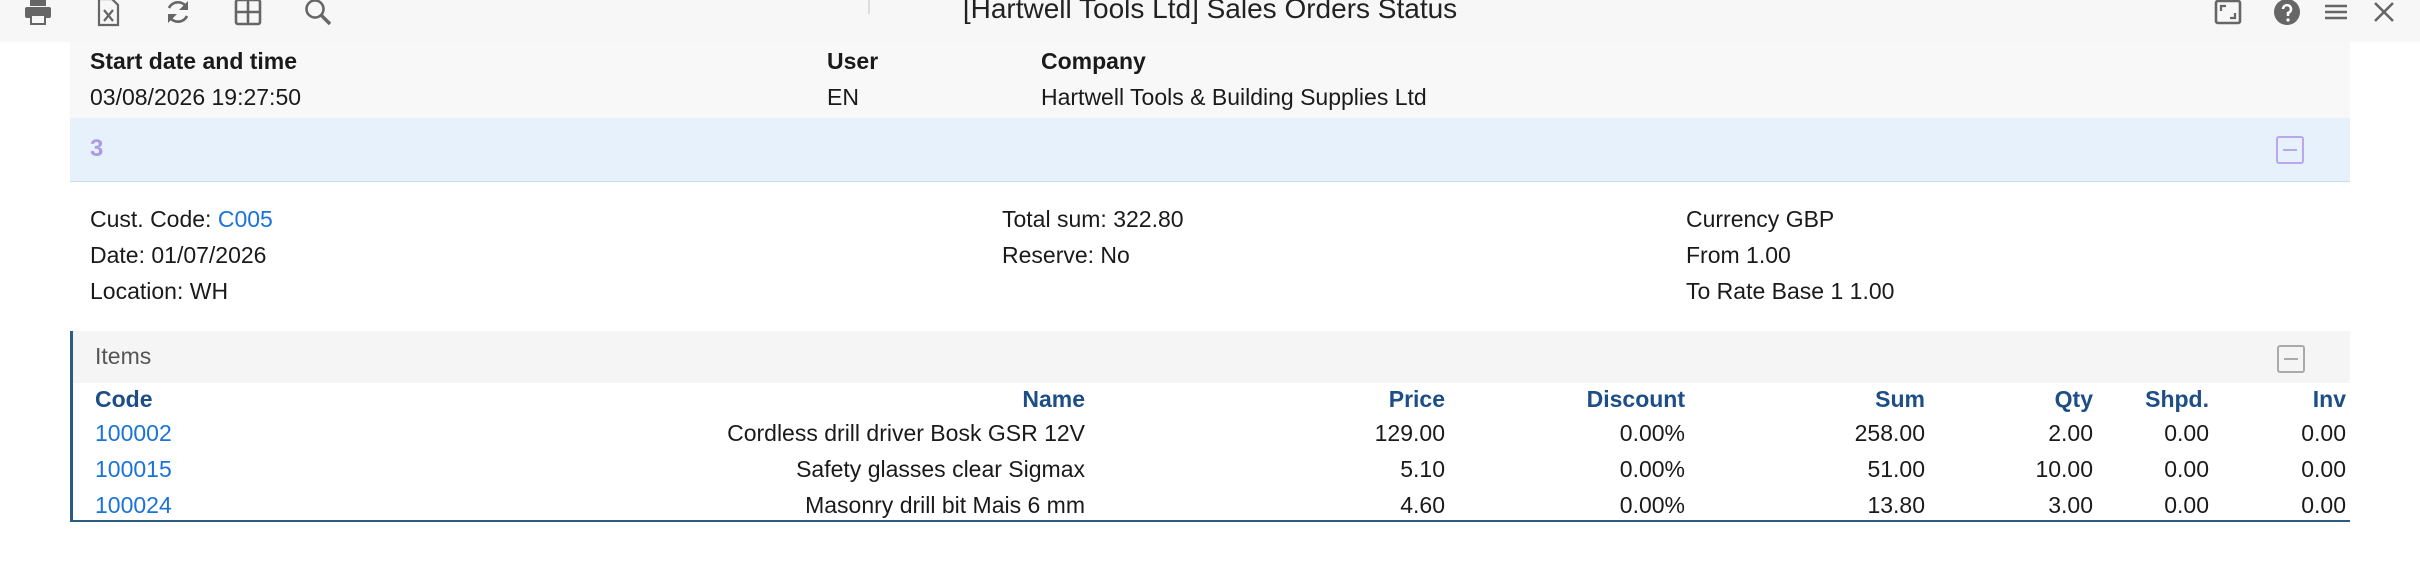 This screenshot has width=2420, height=582. Describe the element at coordinates (2141, 399) in the screenshot. I see `column-header-shipped: Shpd.` at that location.